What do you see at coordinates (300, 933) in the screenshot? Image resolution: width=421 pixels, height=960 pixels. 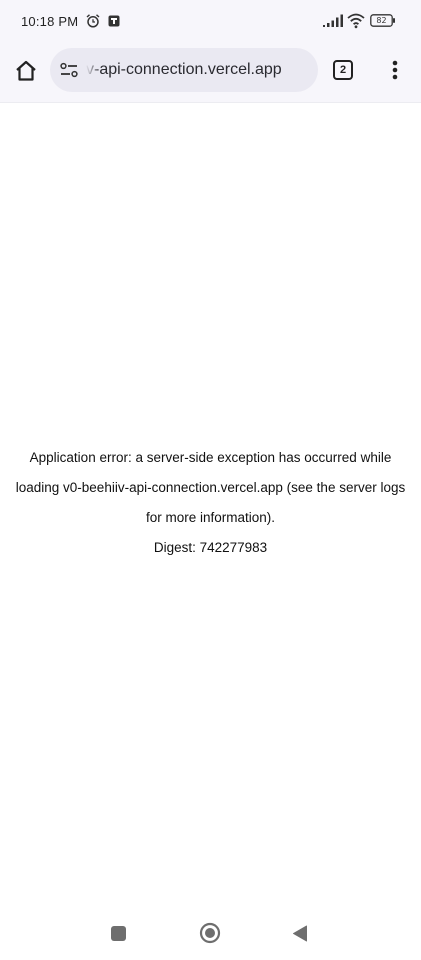 I see `back-icon` at bounding box center [300, 933].